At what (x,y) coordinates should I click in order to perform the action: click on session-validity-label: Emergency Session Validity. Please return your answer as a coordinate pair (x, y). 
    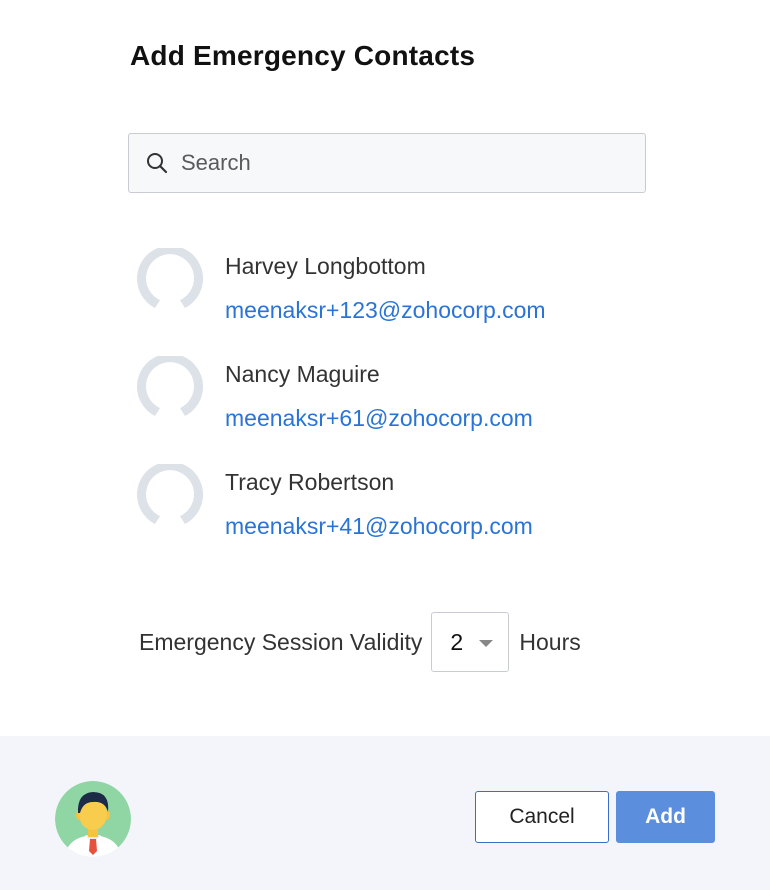
    Looking at the image, I should click on (281, 641).